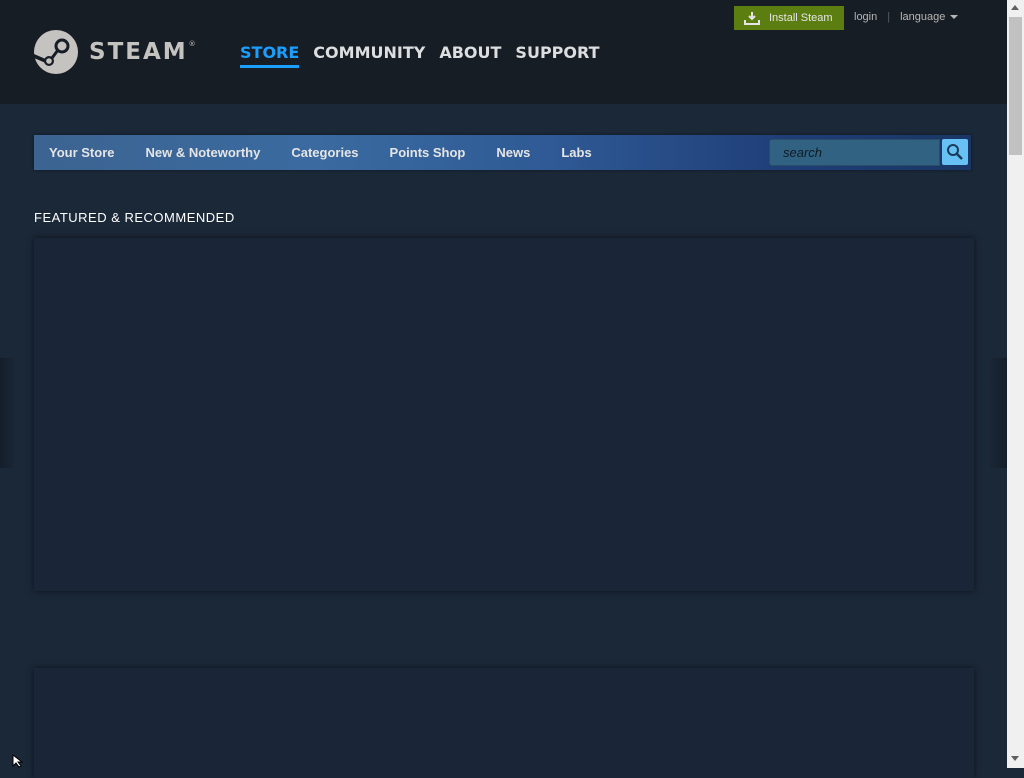 Image resolution: width=1024 pixels, height=778 pixels. What do you see at coordinates (954, 17) in the screenshot?
I see `caret-down-icon` at bounding box center [954, 17].